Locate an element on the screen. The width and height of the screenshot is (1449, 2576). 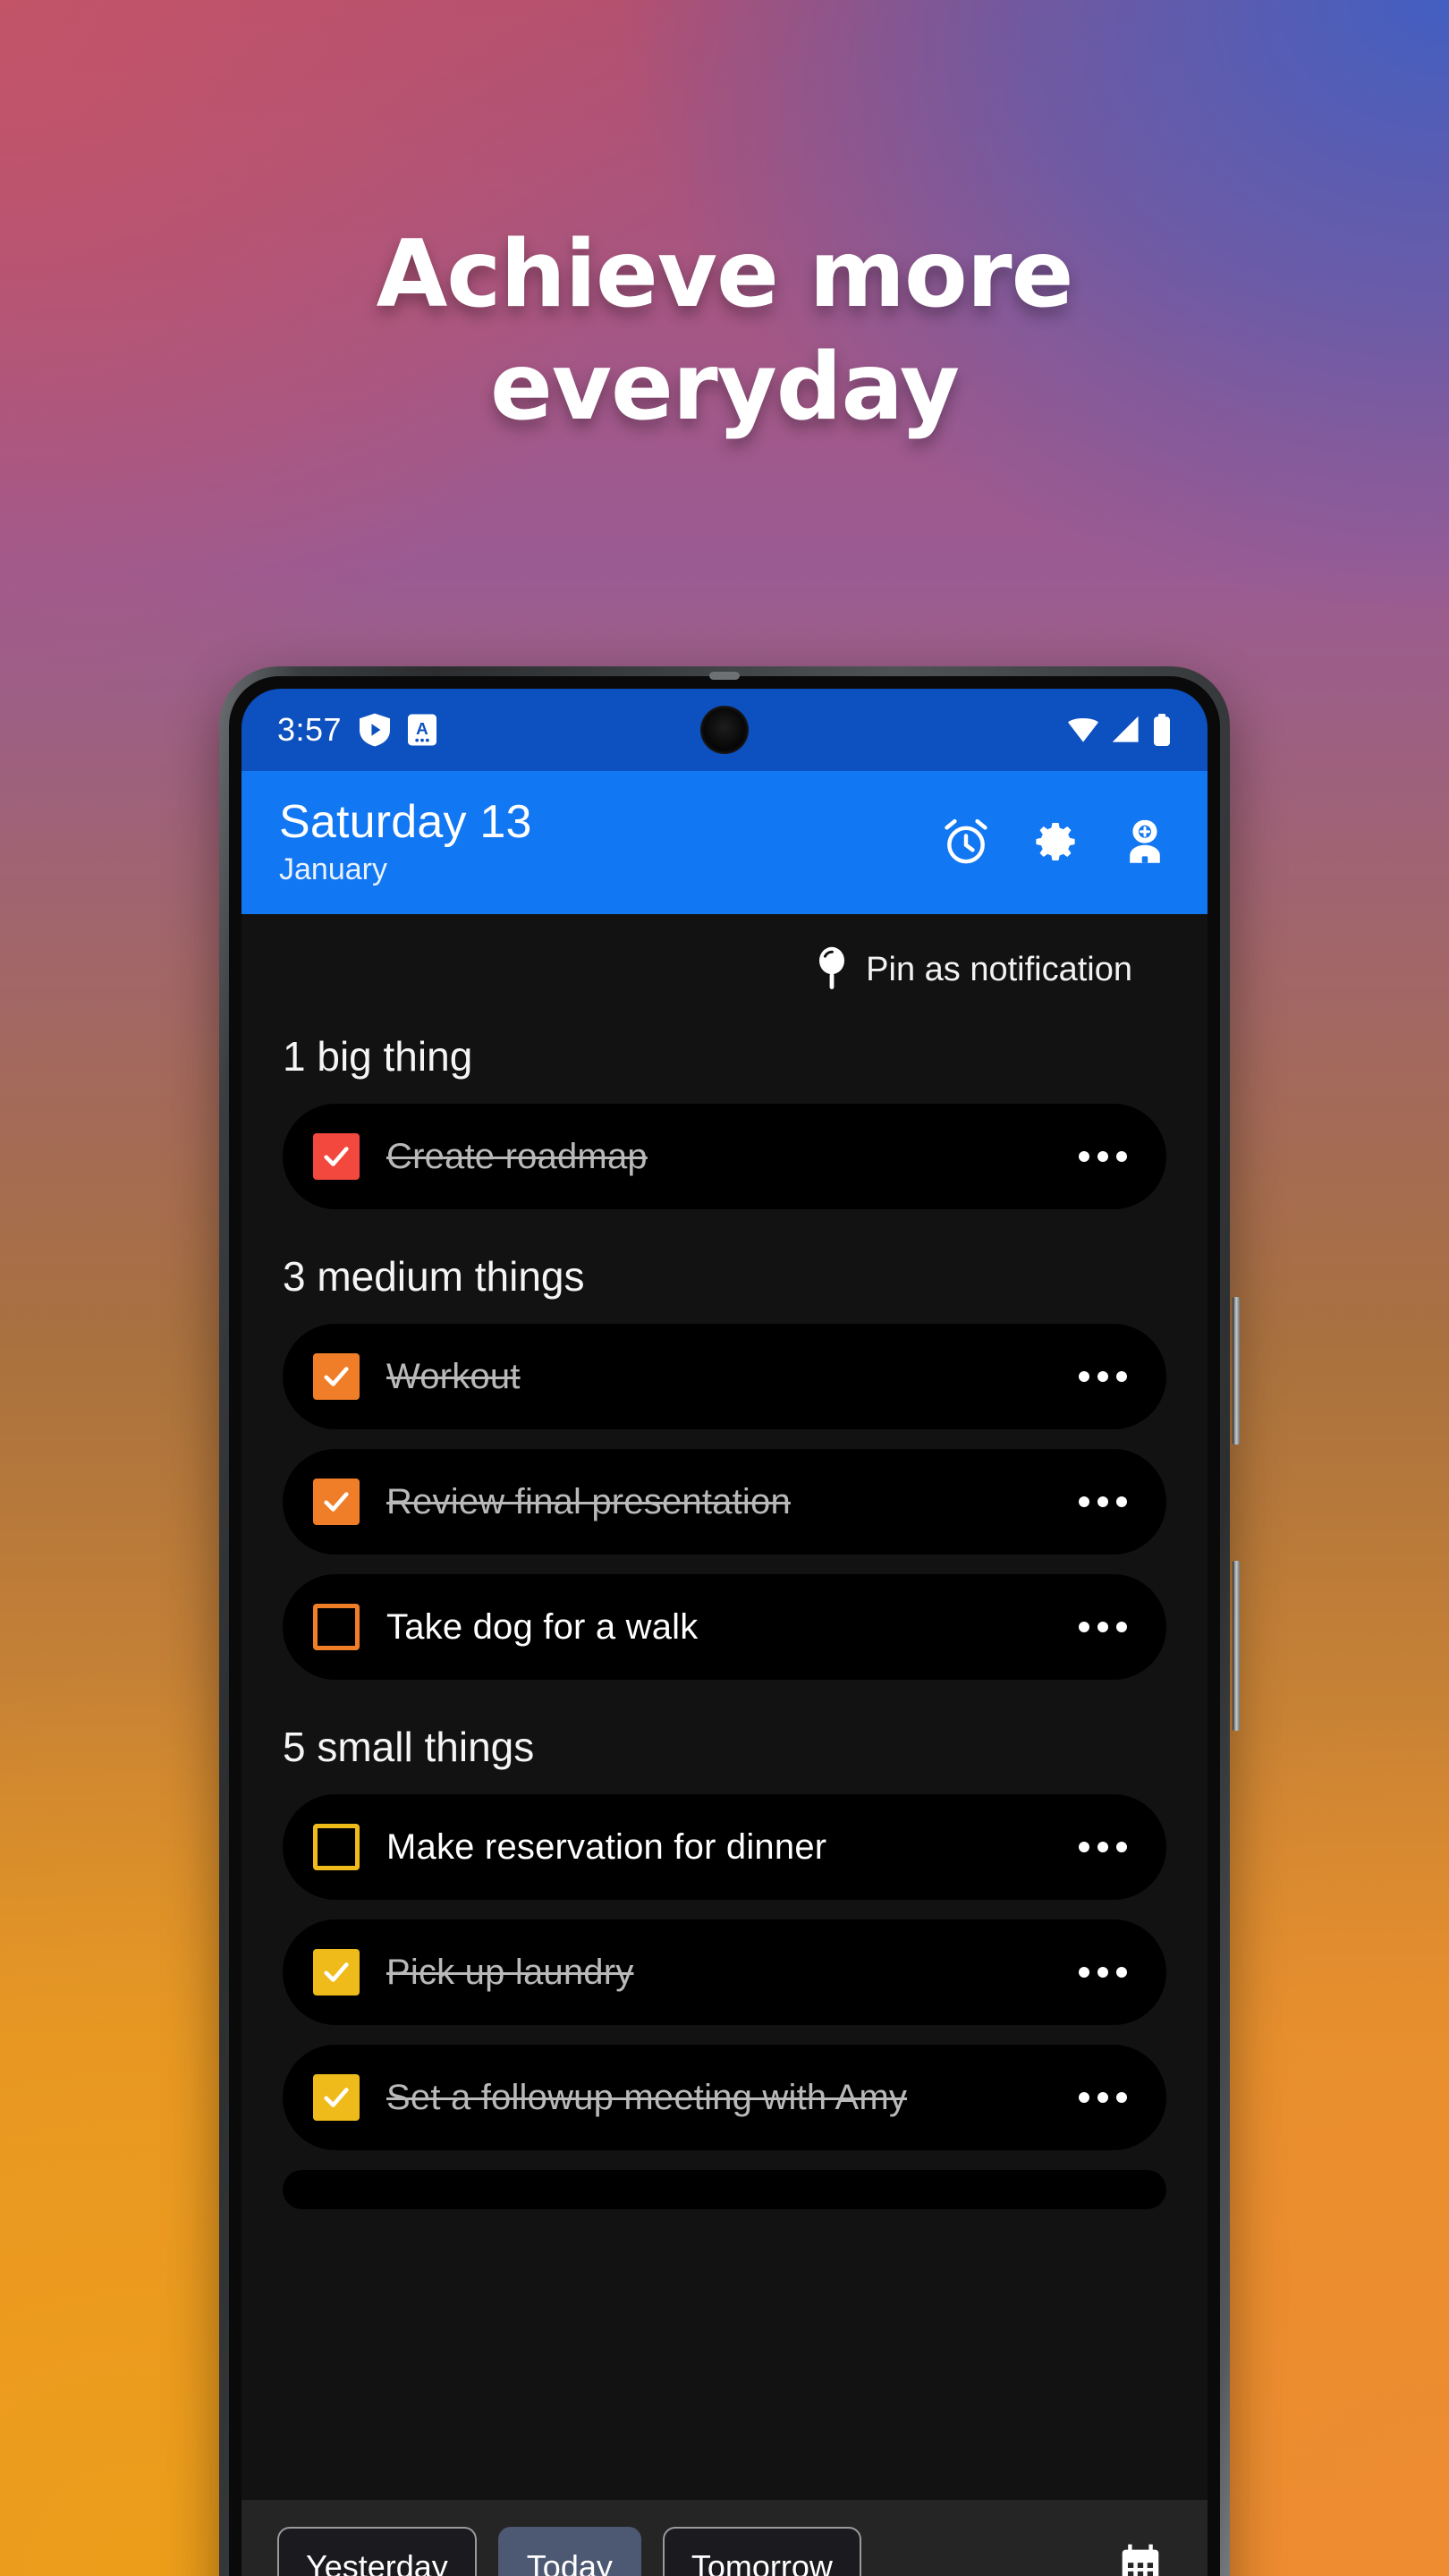
pin-as-notification-button: Pin as notification is located at coordinates (708, 961).